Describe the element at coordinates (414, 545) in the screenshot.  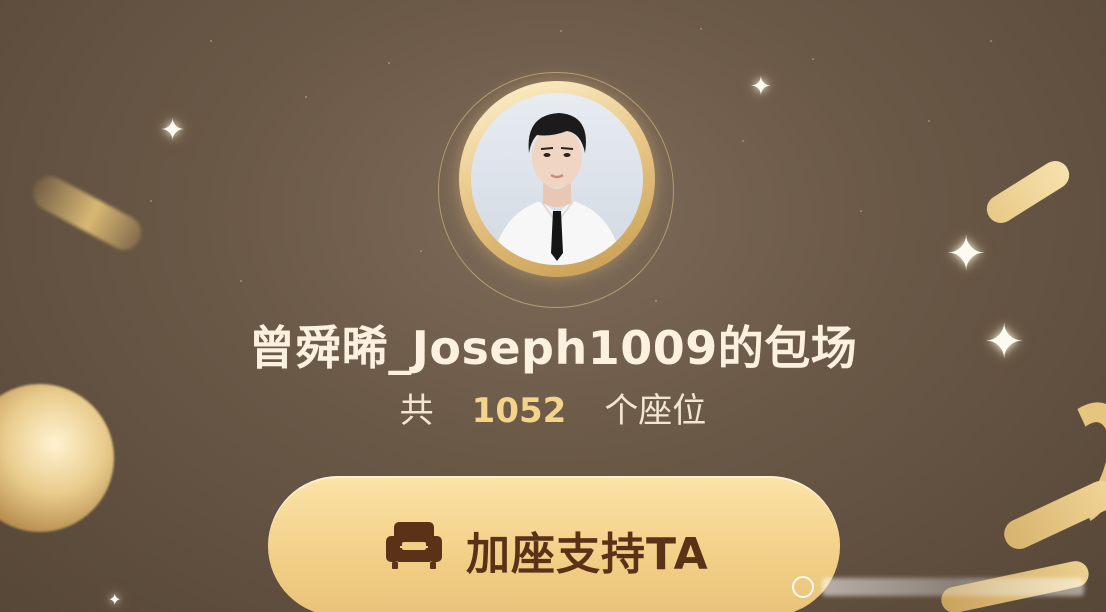
I see `sofa-icon` at that location.